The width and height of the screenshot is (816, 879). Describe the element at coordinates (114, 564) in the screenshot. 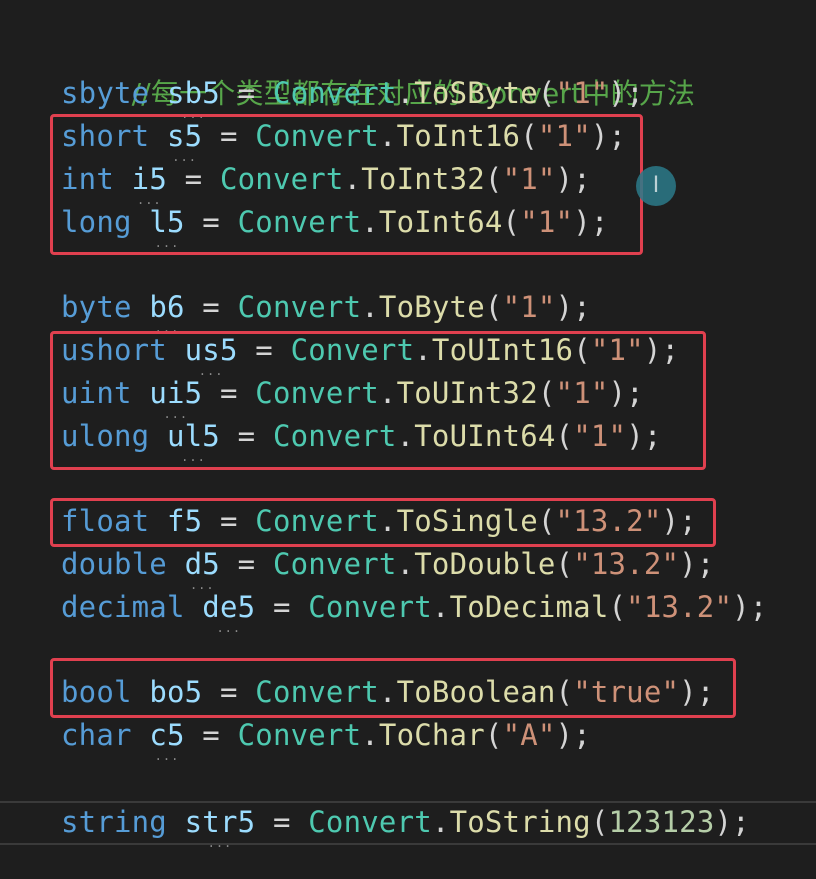

I see `type-keyword: double` at that location.